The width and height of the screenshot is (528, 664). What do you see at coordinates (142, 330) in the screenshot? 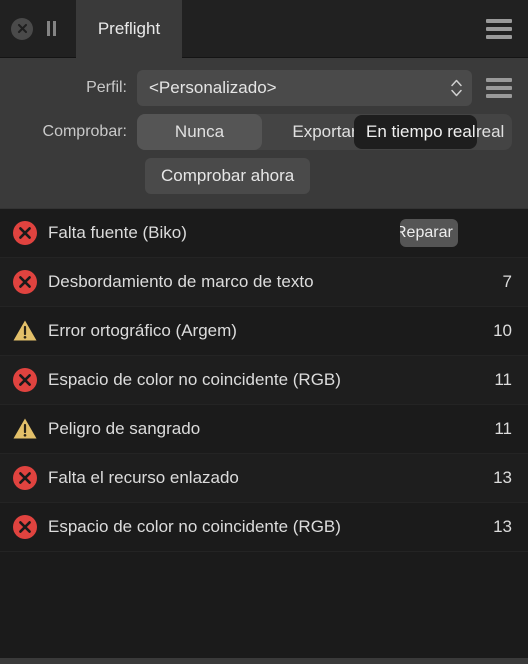
I see `issue-text: Error ortográfico (Argem)` at bounding box center [142, 330].